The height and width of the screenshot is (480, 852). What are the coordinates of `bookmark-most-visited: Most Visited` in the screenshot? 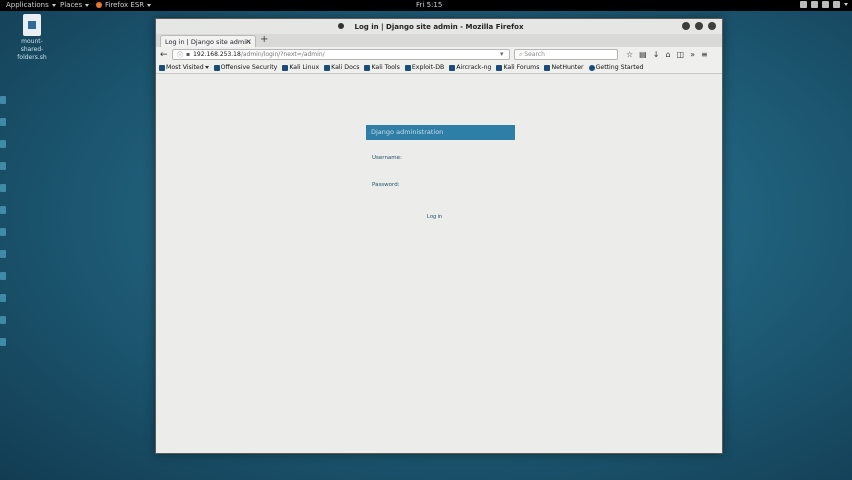 It's located at (184, 67).